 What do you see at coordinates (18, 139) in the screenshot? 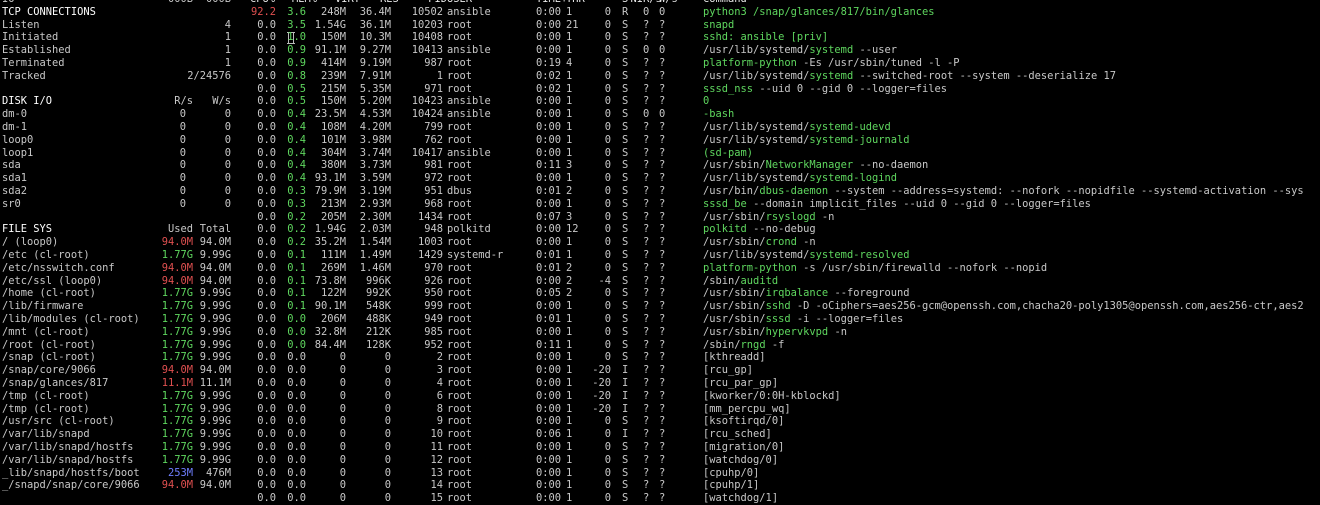
I see `disk-name: loop0` at bounding box center [18, 139].